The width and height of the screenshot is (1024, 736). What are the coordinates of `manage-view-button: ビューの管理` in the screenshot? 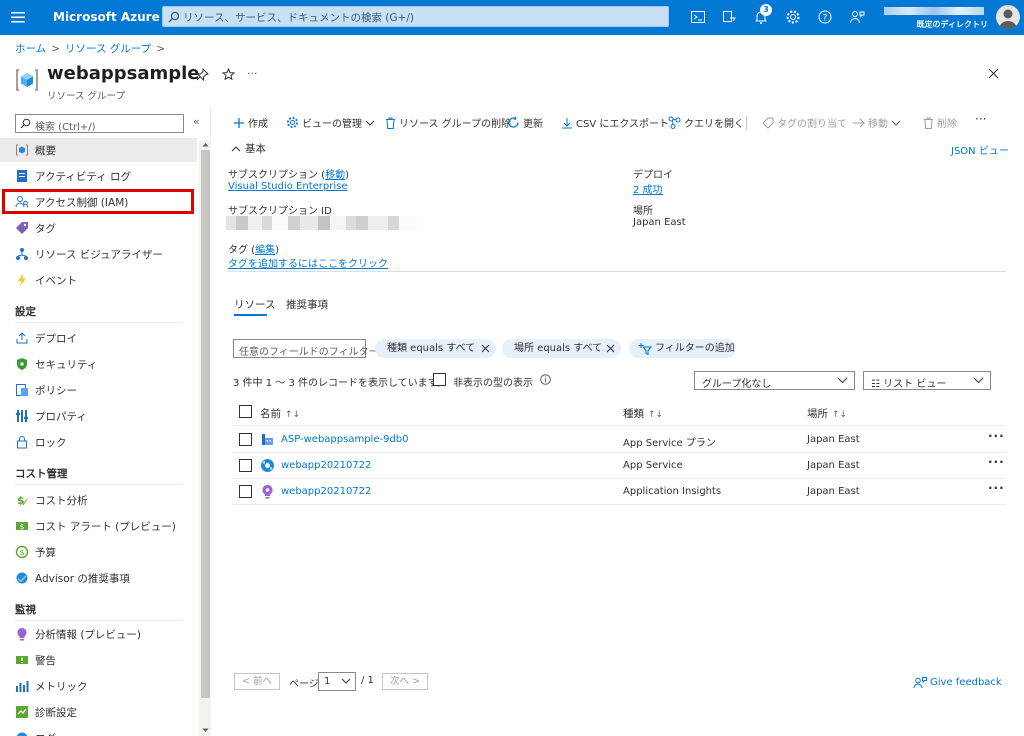 It's located at (330, 122).